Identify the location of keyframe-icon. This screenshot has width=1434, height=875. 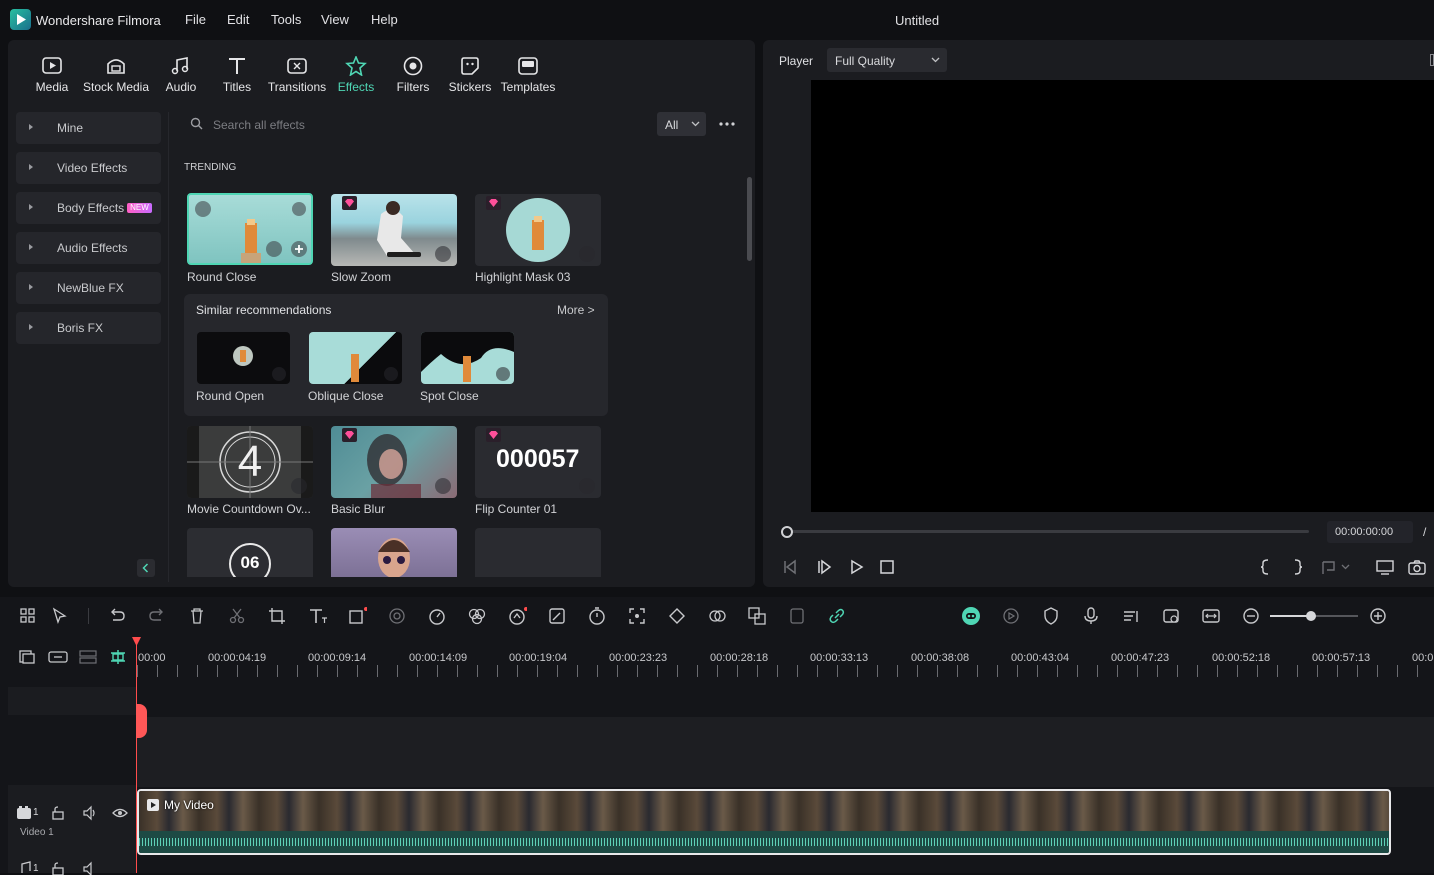
(677, 616).